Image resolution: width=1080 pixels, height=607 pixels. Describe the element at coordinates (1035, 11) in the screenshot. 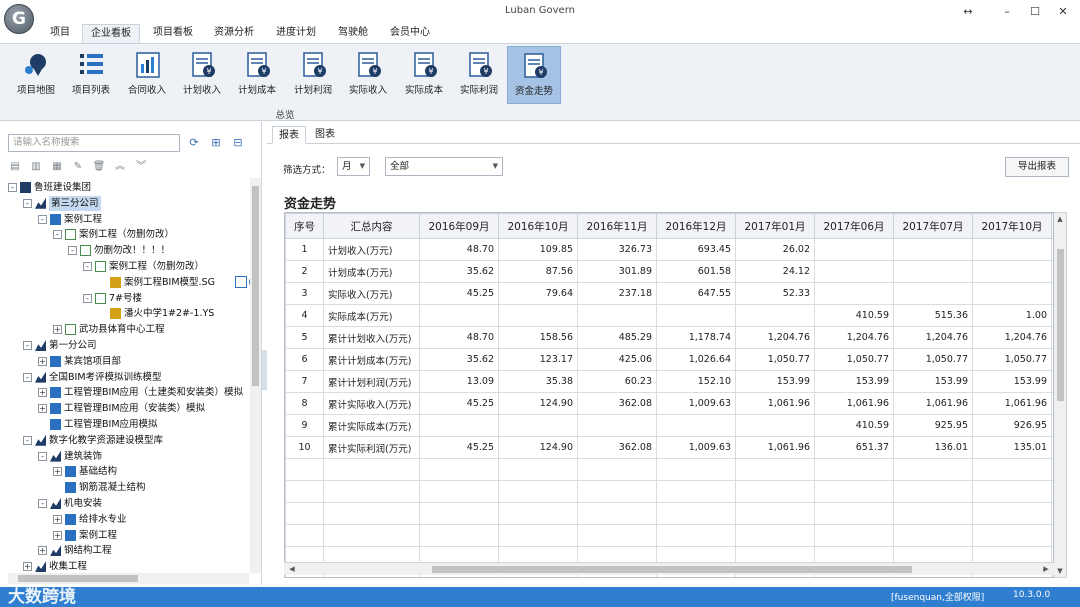

I see `maximize-button: ☐` at that location.